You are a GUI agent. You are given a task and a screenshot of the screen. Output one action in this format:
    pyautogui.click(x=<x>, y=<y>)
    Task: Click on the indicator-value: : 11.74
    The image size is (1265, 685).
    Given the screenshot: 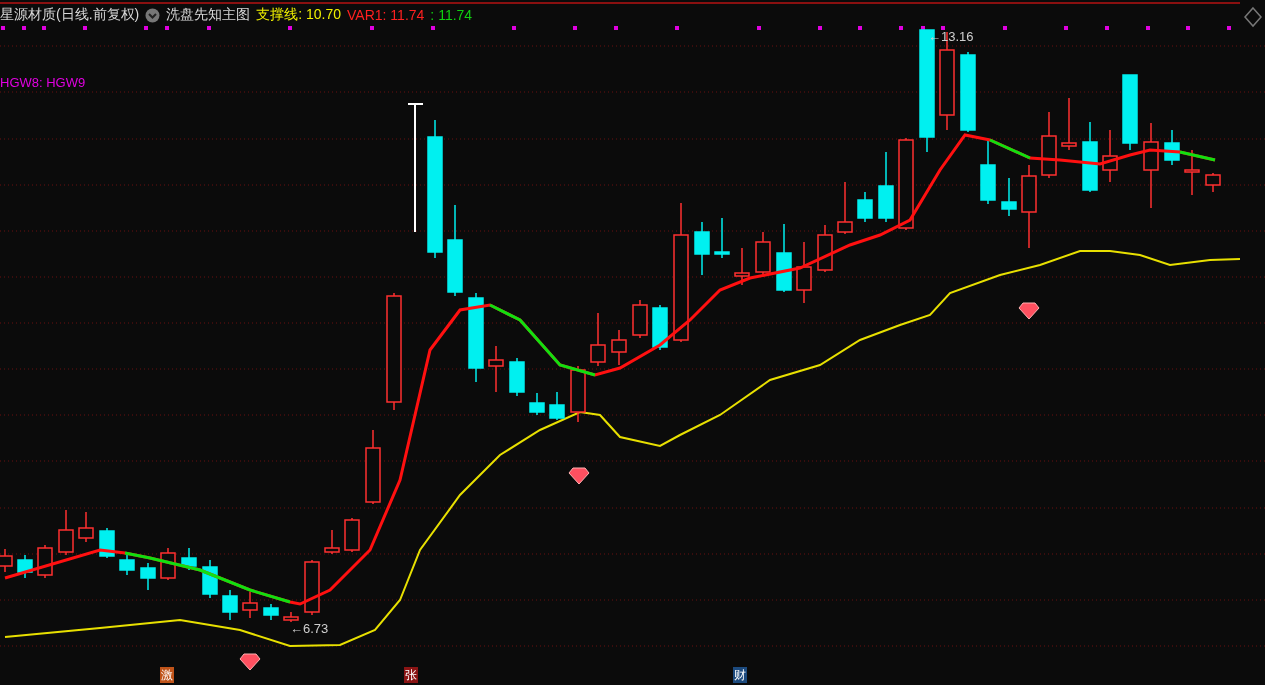 What is the action you would take?
    pyautogui.click(x=451, y=15)
    